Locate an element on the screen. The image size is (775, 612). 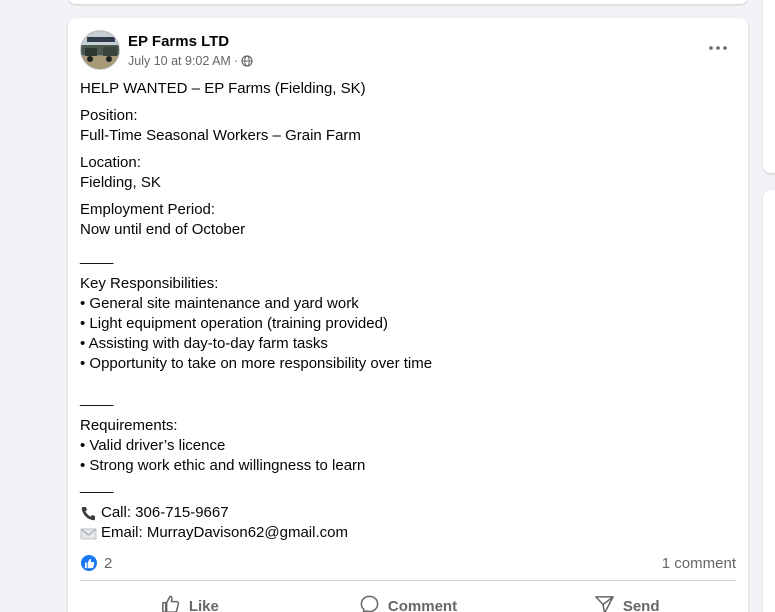
post-title: HELP WANTED – EP Farms (Fielding, SK) is located at coordinates (223, 88).